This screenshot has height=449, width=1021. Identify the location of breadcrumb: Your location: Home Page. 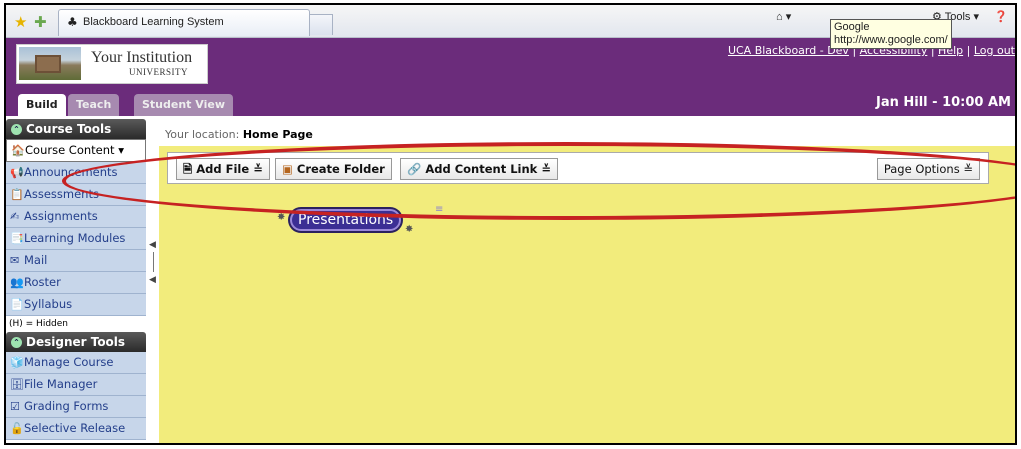
(587, 135).